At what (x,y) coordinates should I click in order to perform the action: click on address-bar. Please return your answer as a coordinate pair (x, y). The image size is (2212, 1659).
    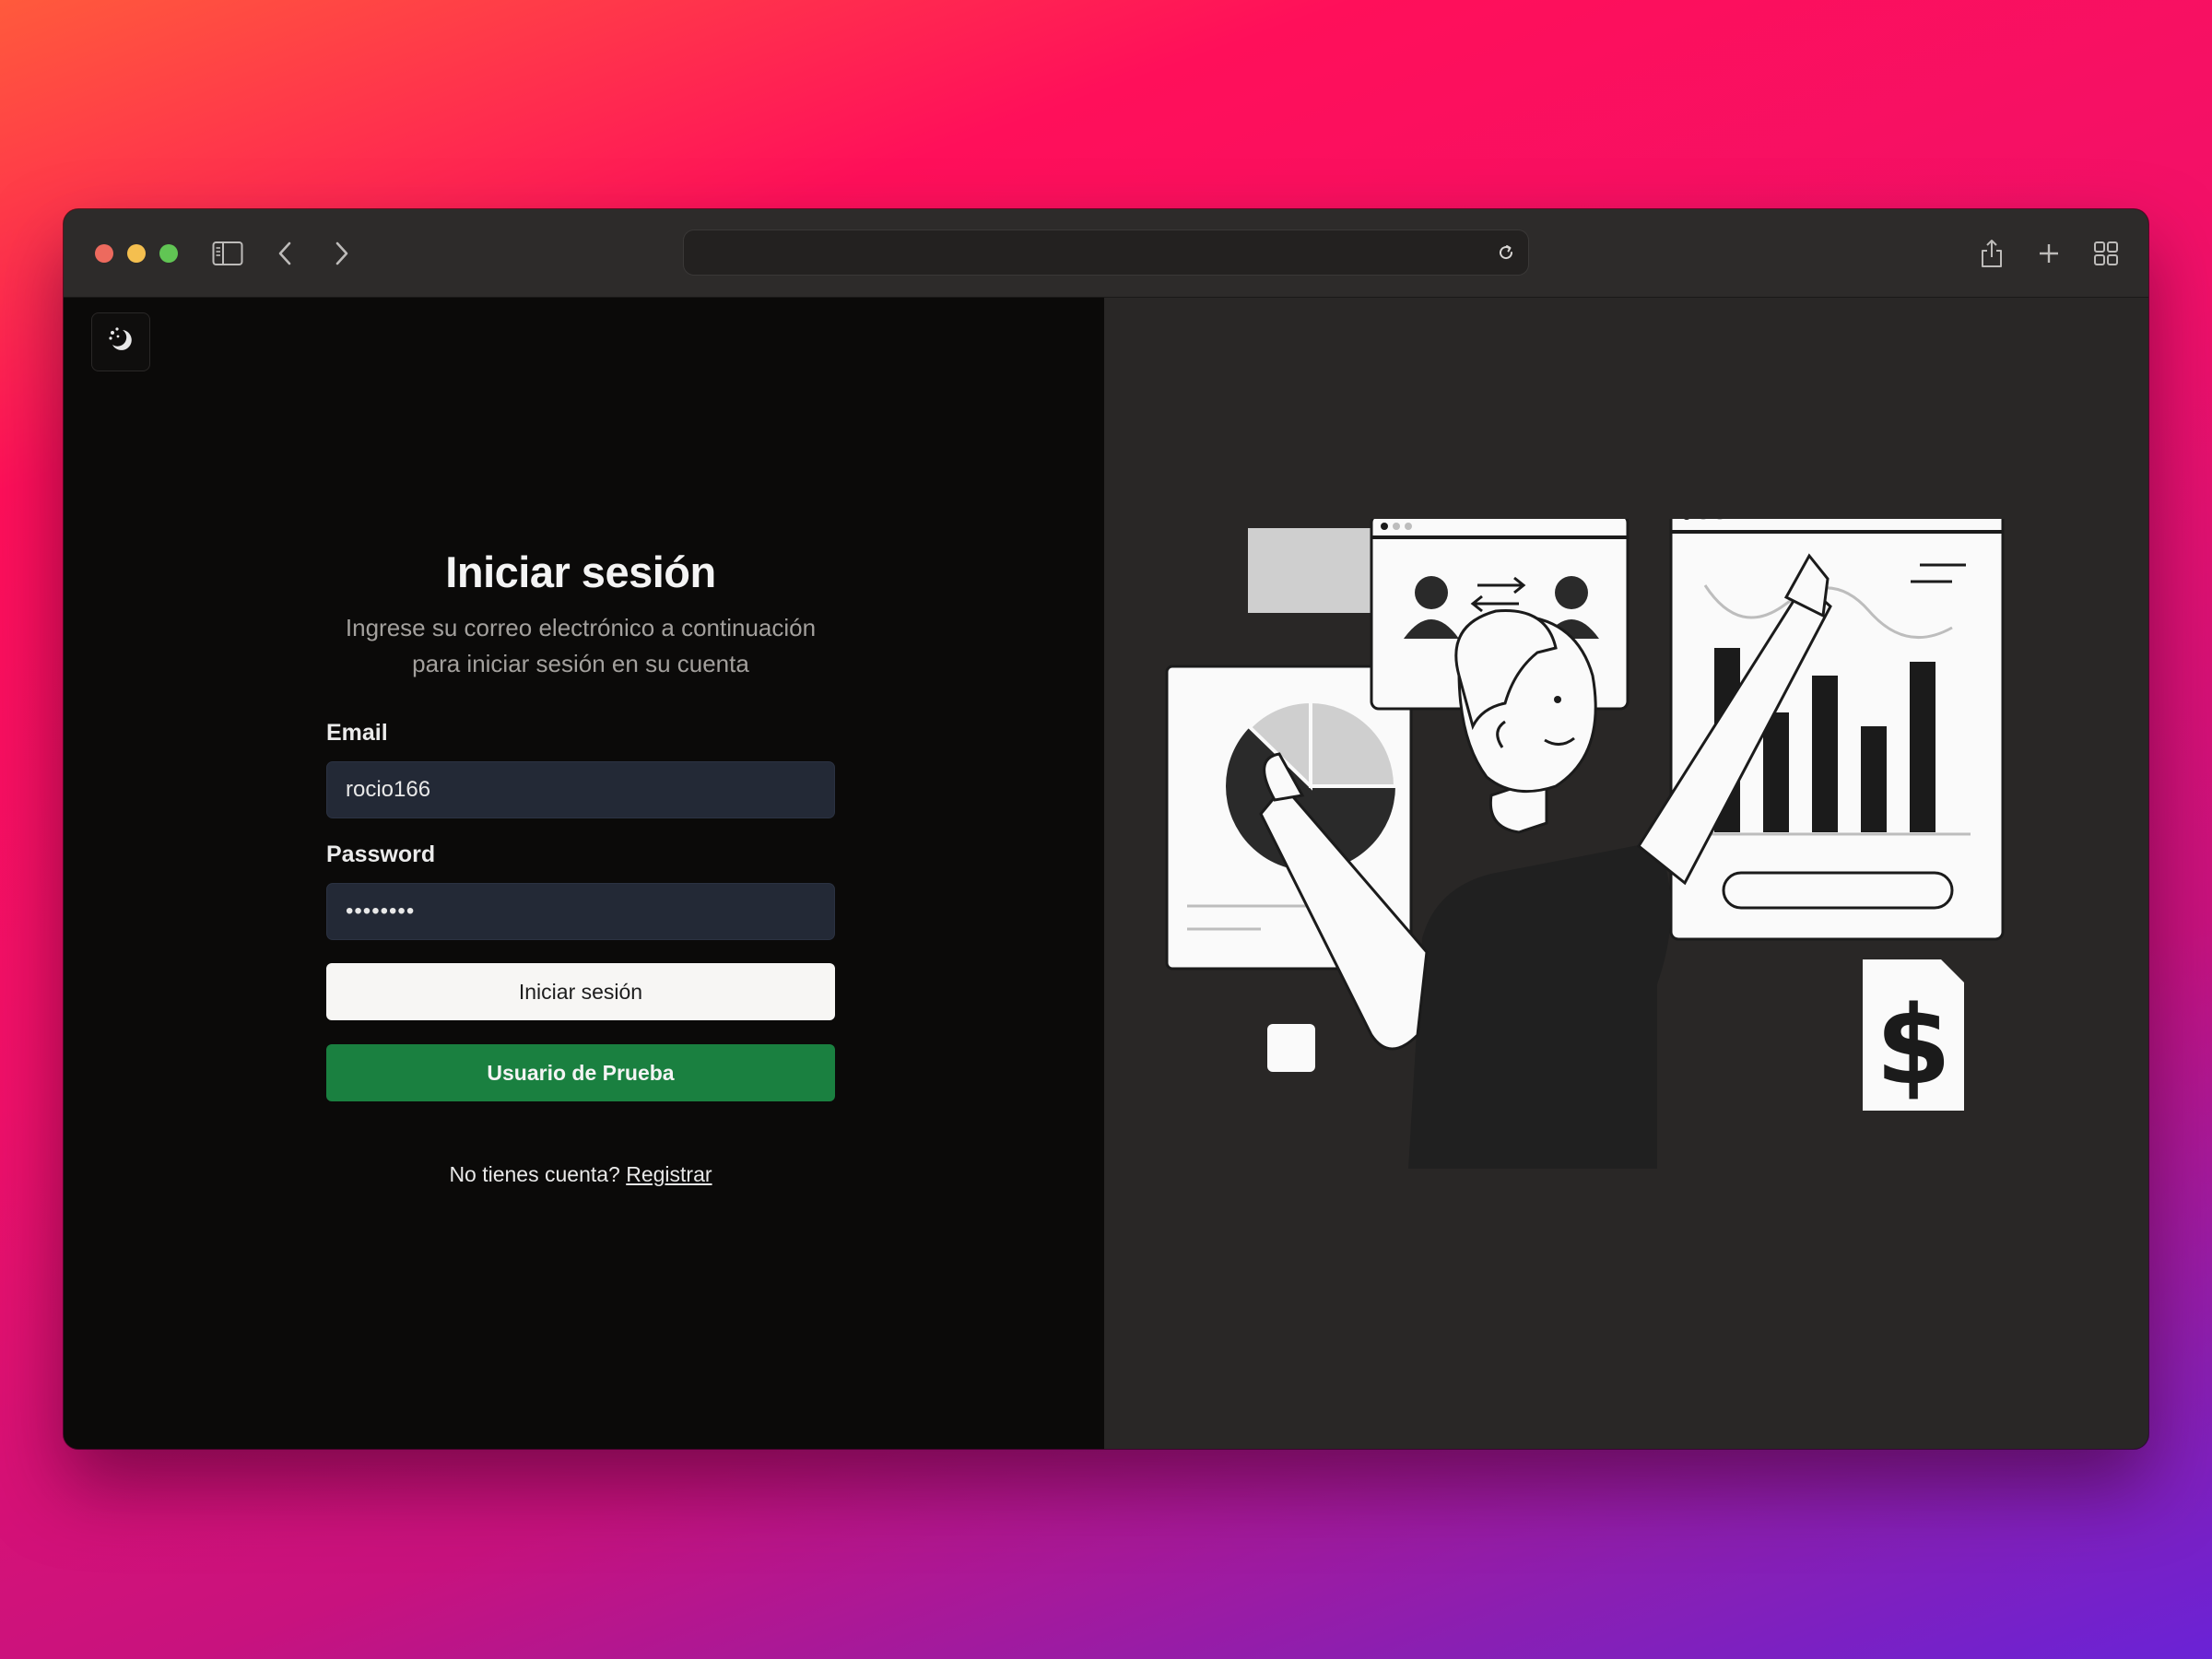
    Looking at the image, I should click on (1106, 252).